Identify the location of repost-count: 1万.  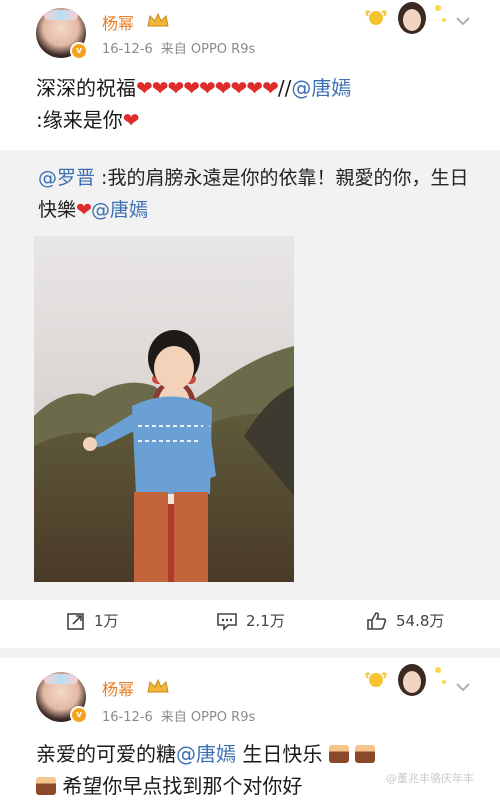
(106, 621).